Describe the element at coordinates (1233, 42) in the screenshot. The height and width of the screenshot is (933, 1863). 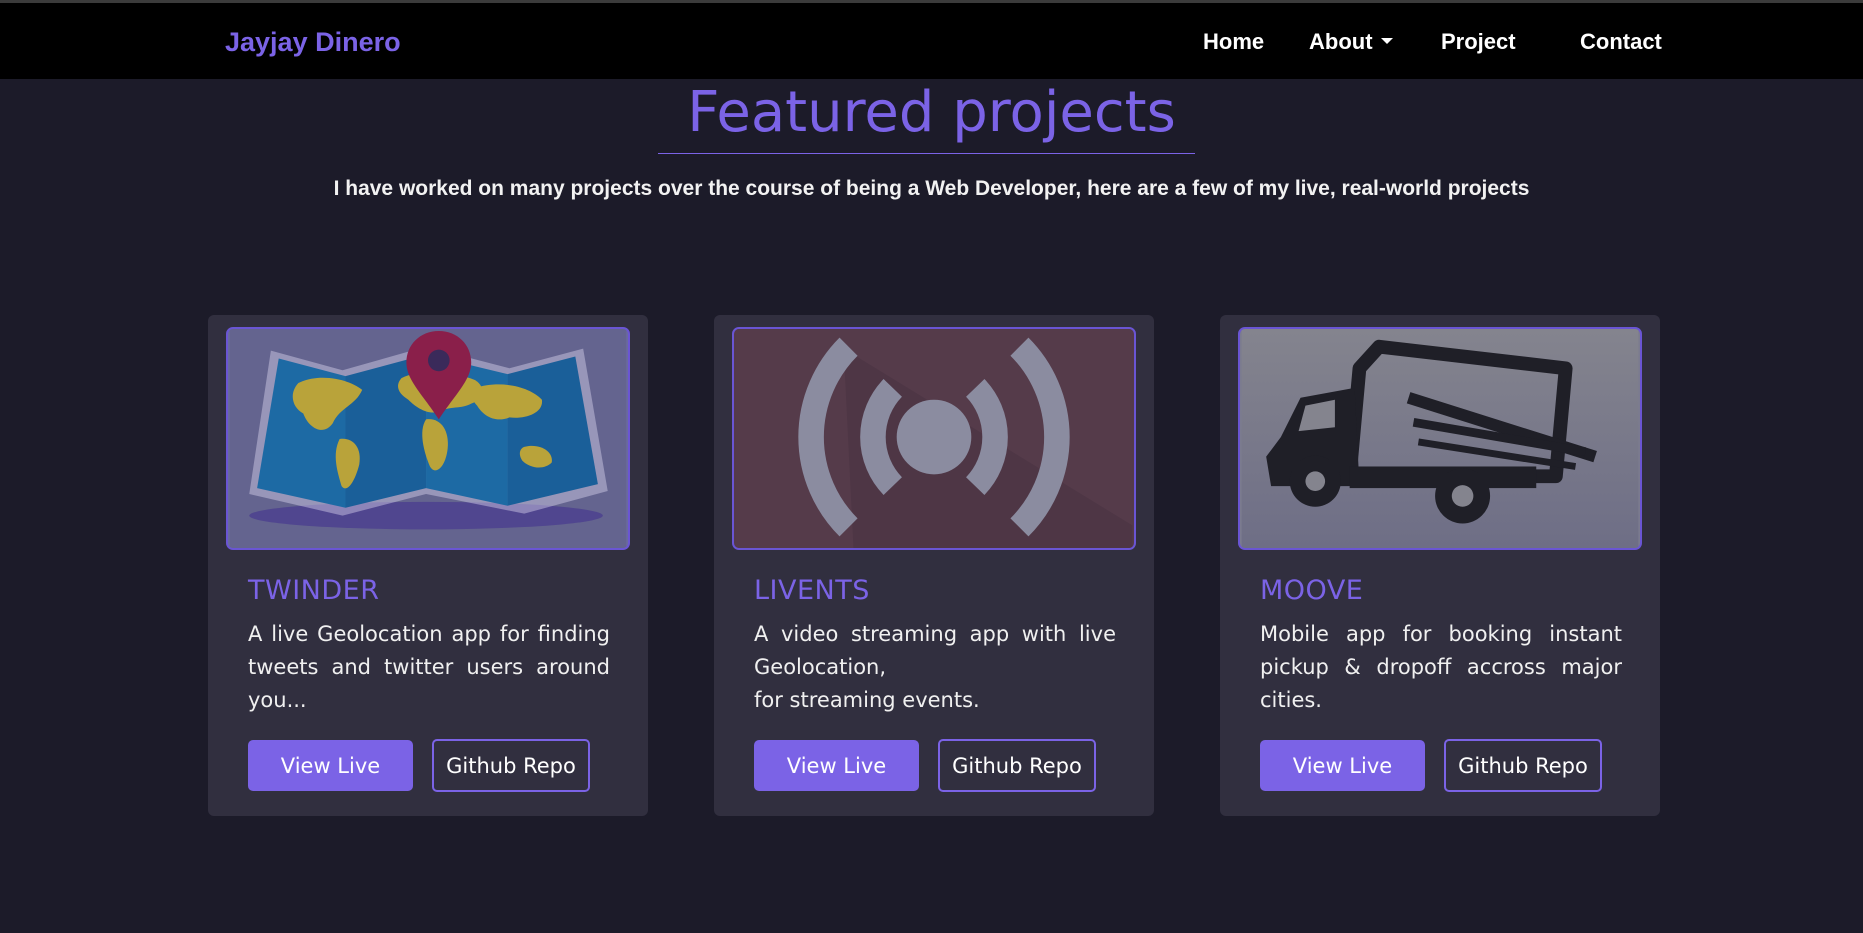
I see `nav-home: Home` at that location.